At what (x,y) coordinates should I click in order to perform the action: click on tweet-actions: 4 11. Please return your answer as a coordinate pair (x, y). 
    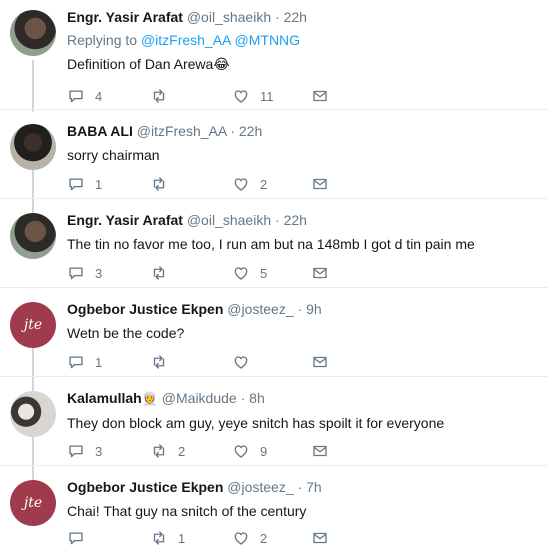
    Looking at the image, I should click on (217, 96).